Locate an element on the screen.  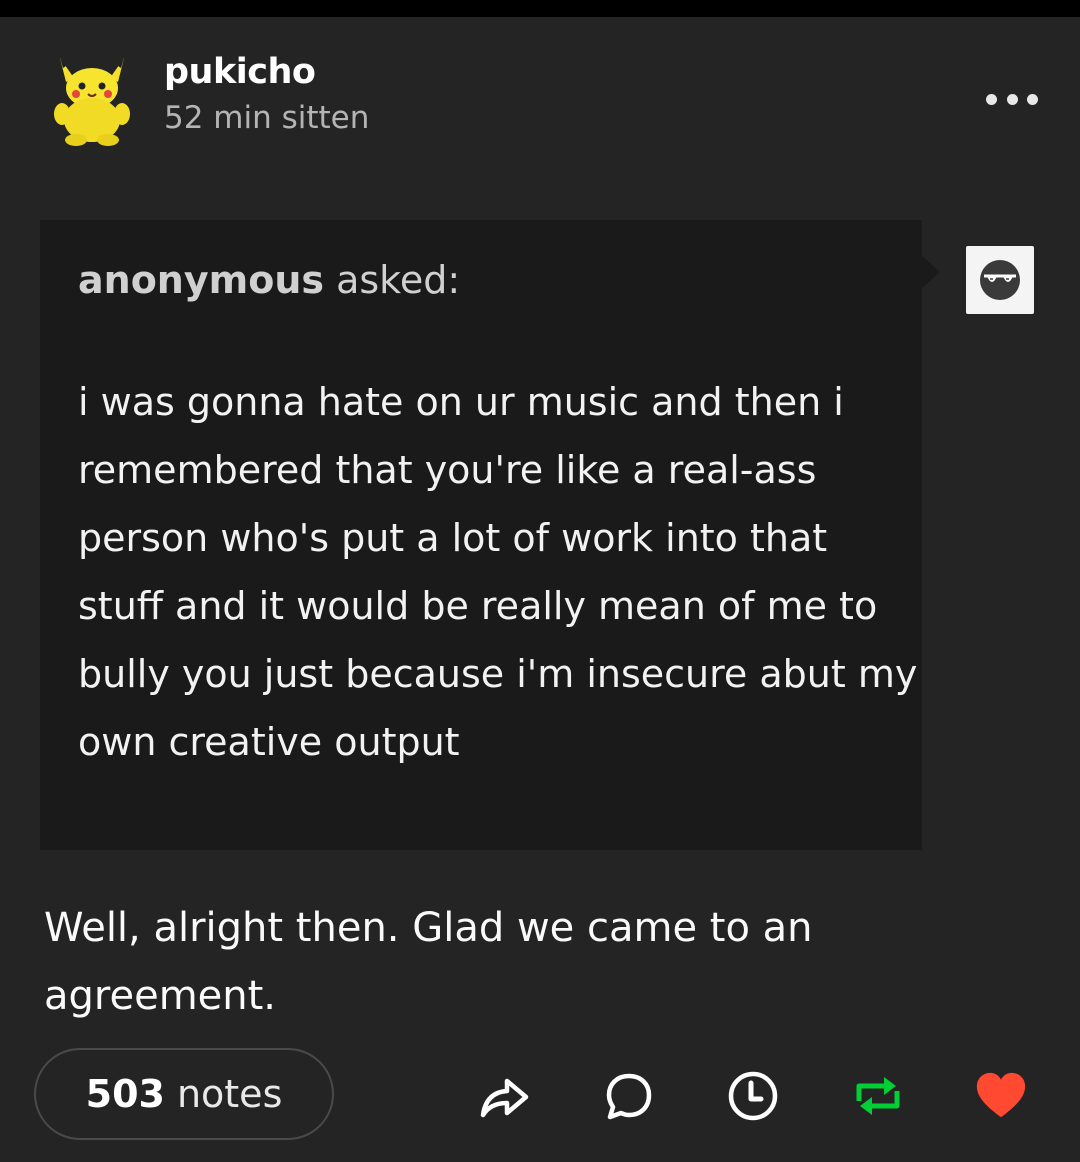
share-arrow-icon is located at coordinates (504, 1098).